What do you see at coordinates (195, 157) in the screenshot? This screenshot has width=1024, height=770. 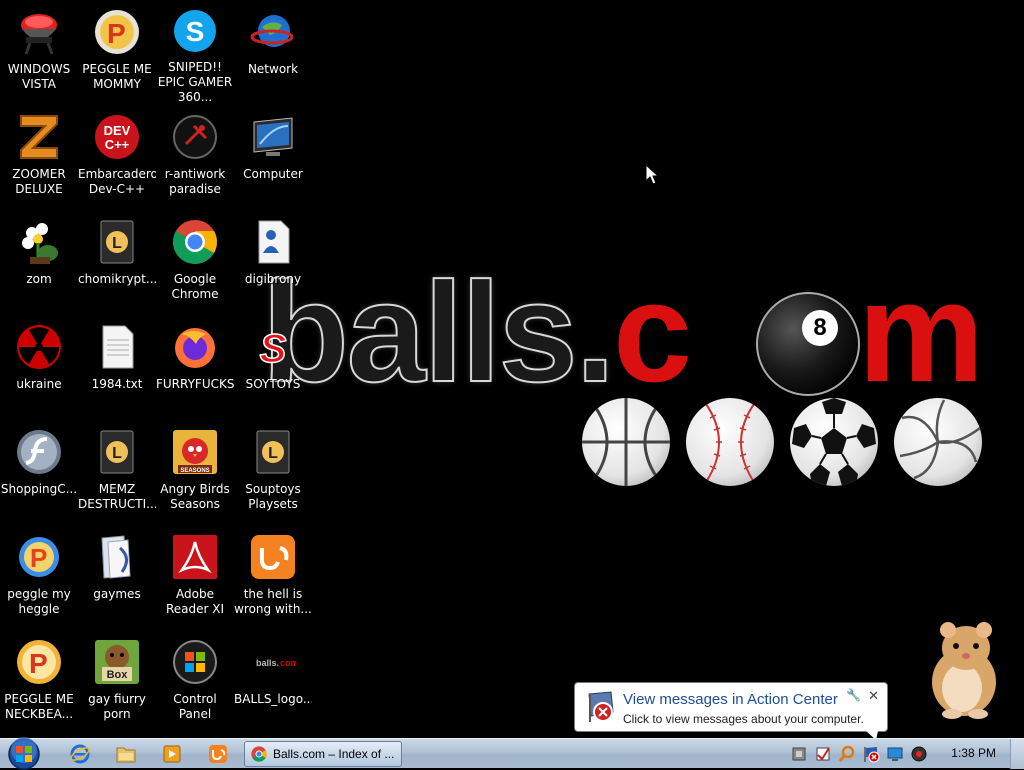 I see `desktop-icon-r-antiwork: r-antiwork paradise` at bounding box center [195, 157].